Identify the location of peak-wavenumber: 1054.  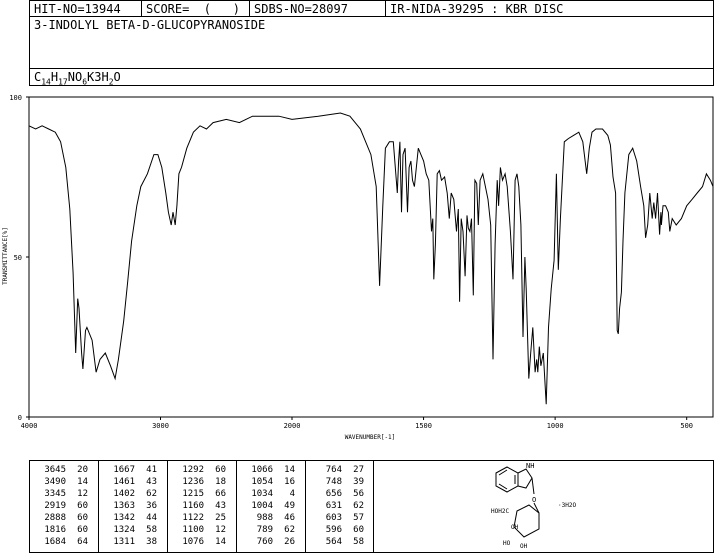
(262, 482).